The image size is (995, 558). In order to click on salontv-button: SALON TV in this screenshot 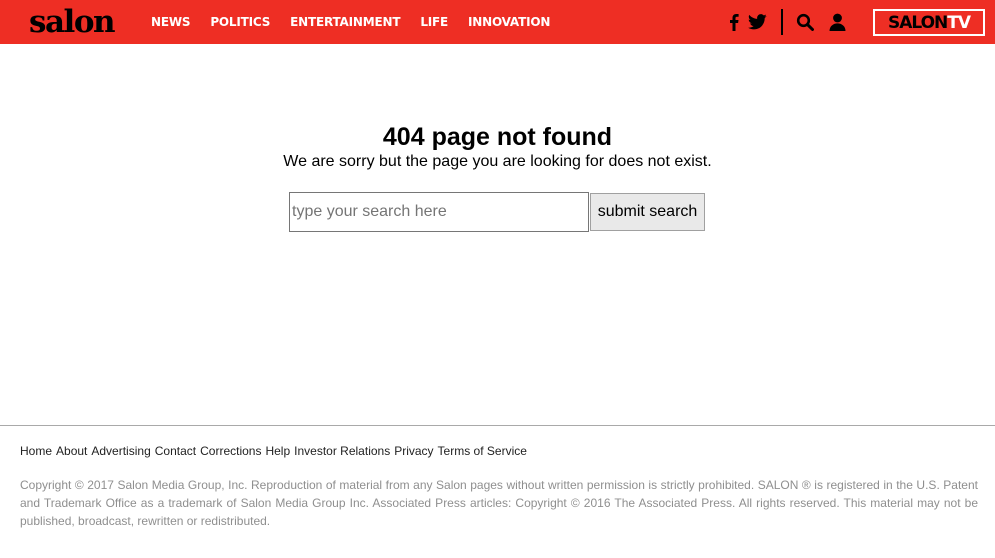, I will do `click(929, 22)`.